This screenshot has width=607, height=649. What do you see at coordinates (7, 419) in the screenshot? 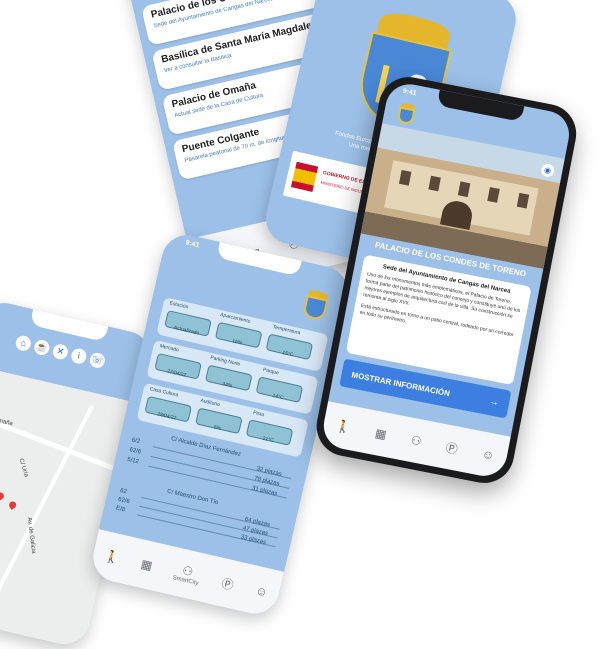
I see `map-street-label: Palacio de Omaña` at bounding box center [7, 419].